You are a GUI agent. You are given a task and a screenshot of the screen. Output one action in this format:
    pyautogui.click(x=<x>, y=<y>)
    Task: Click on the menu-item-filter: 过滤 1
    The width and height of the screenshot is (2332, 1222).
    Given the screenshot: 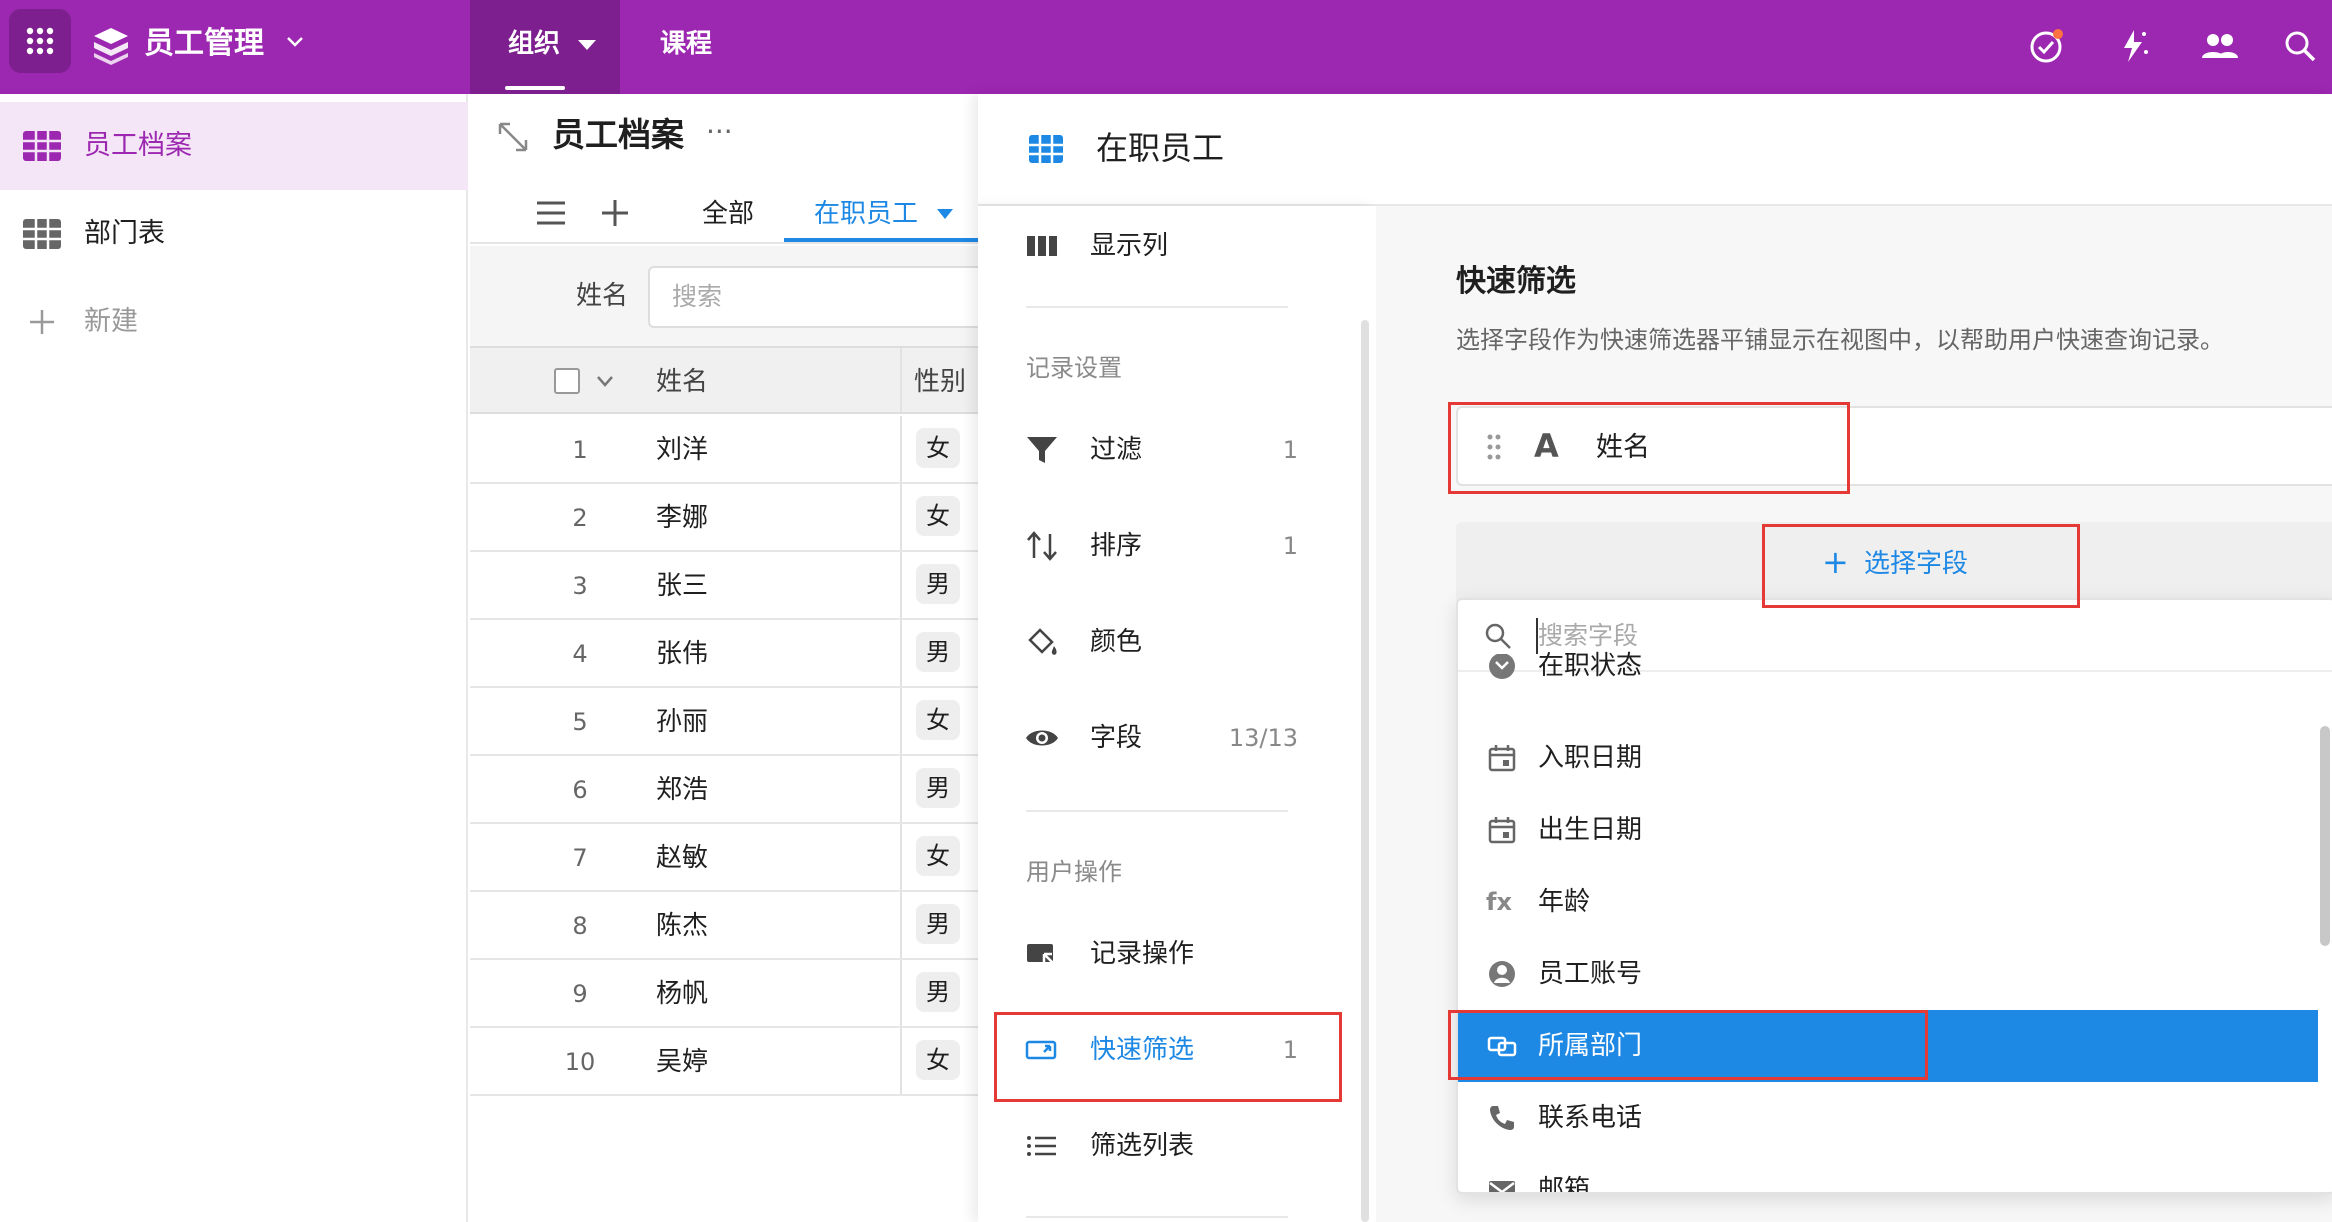 What is the action you would take?
    pyautogui.click(x=1177, y=450)
    